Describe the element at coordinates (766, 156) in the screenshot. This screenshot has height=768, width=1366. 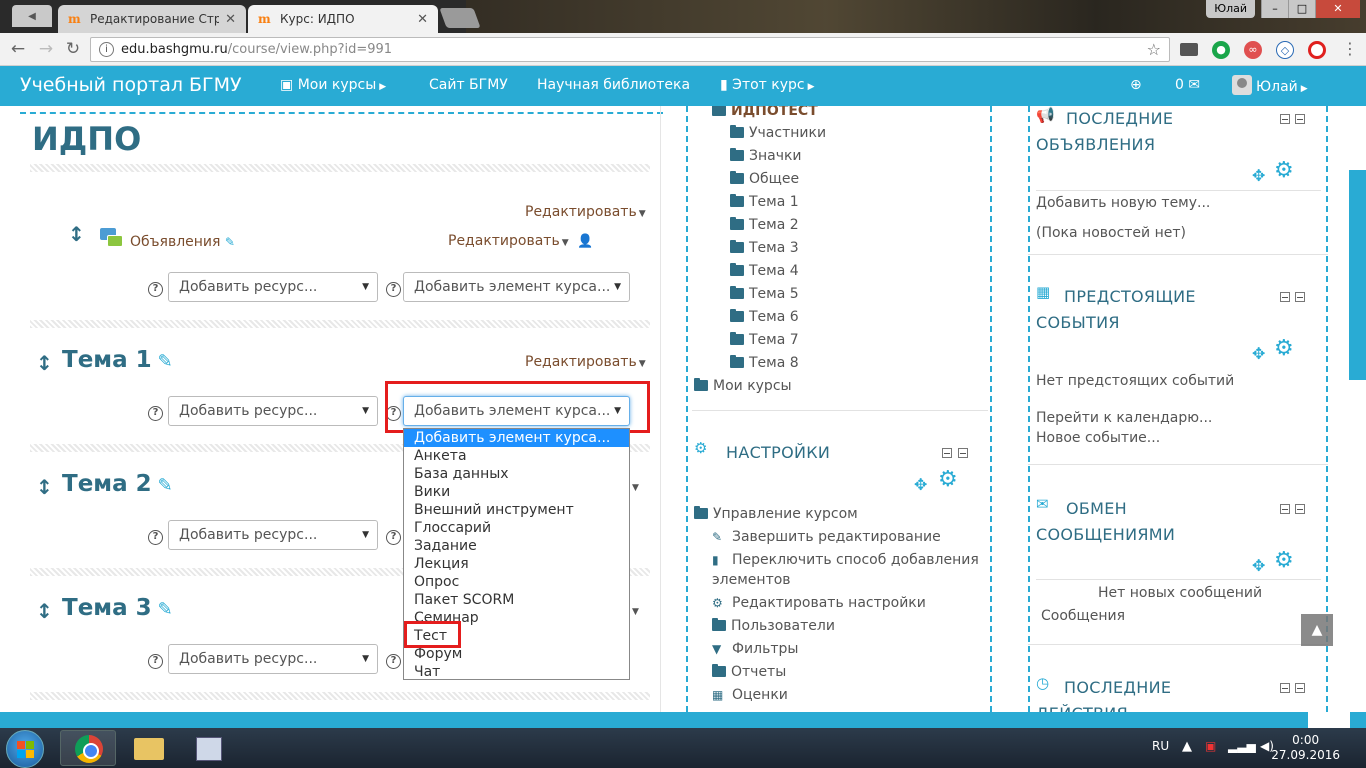
I see `nav-item: Значки` at that location.